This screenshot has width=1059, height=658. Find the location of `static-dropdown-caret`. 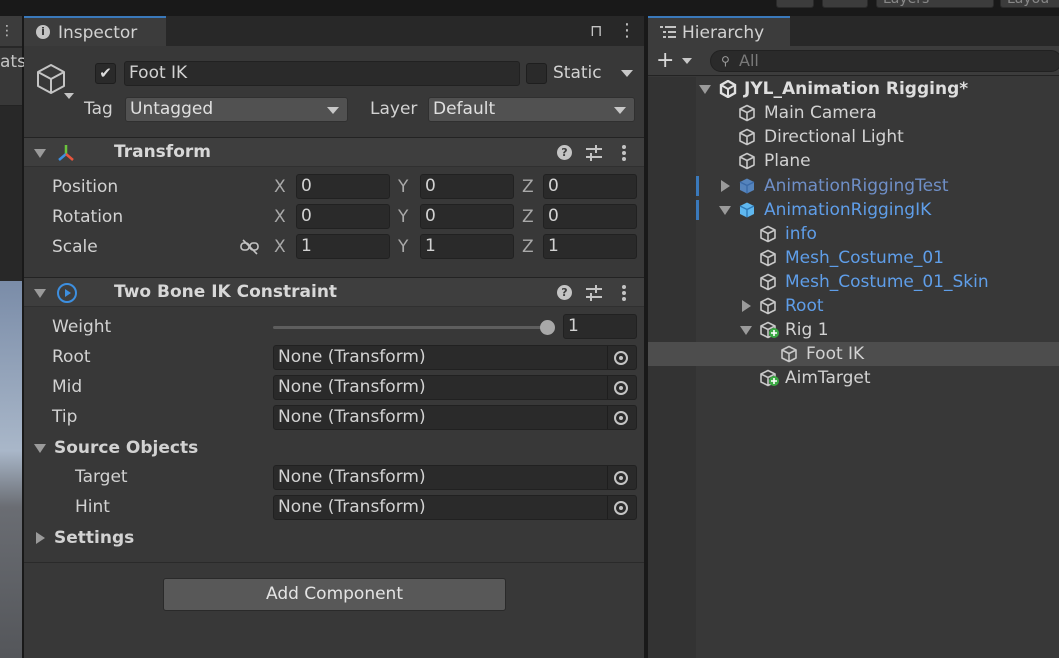

static-dropdown-caret is located at coordinates (627, 73).